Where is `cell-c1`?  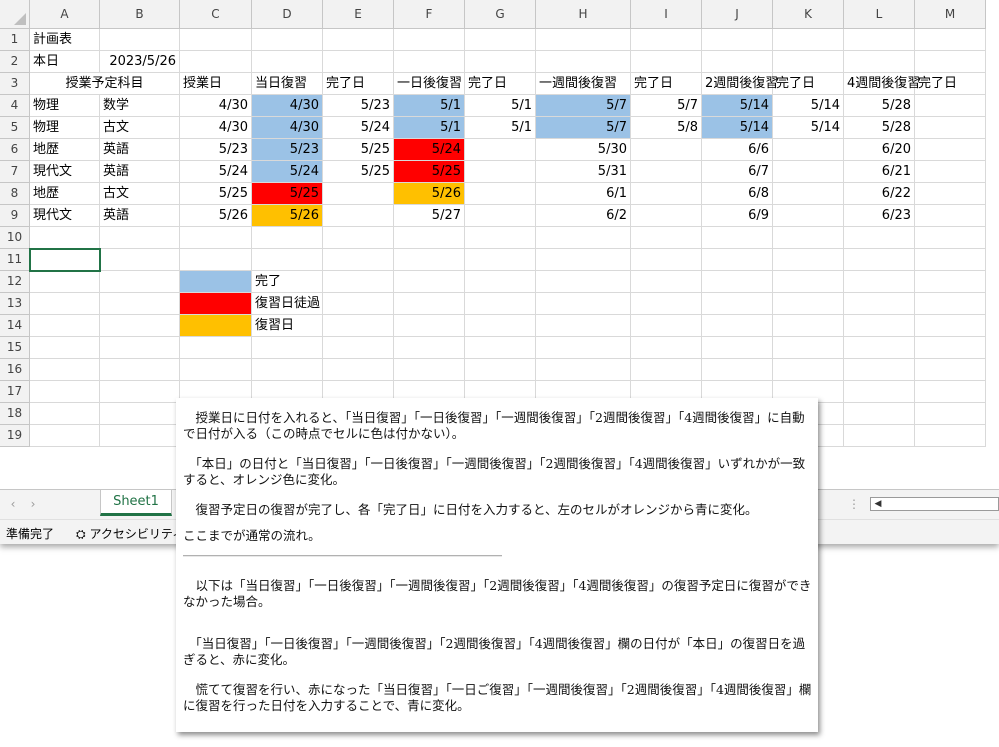 cell-c1 is located at coordinates (216, 40).